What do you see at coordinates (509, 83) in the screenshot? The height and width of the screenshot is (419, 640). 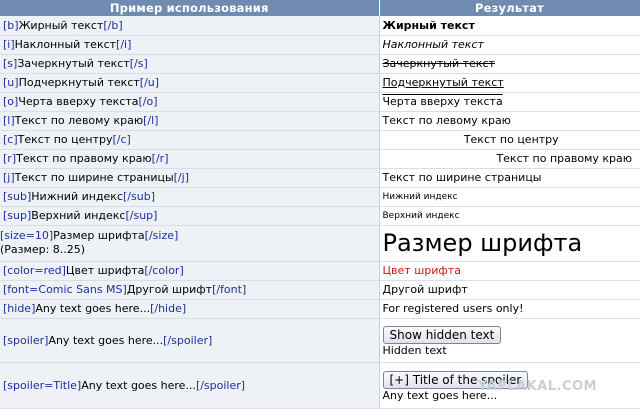 I see `result-underline-cell: Подчеркнутый текст` at bounding box center [509, 83].